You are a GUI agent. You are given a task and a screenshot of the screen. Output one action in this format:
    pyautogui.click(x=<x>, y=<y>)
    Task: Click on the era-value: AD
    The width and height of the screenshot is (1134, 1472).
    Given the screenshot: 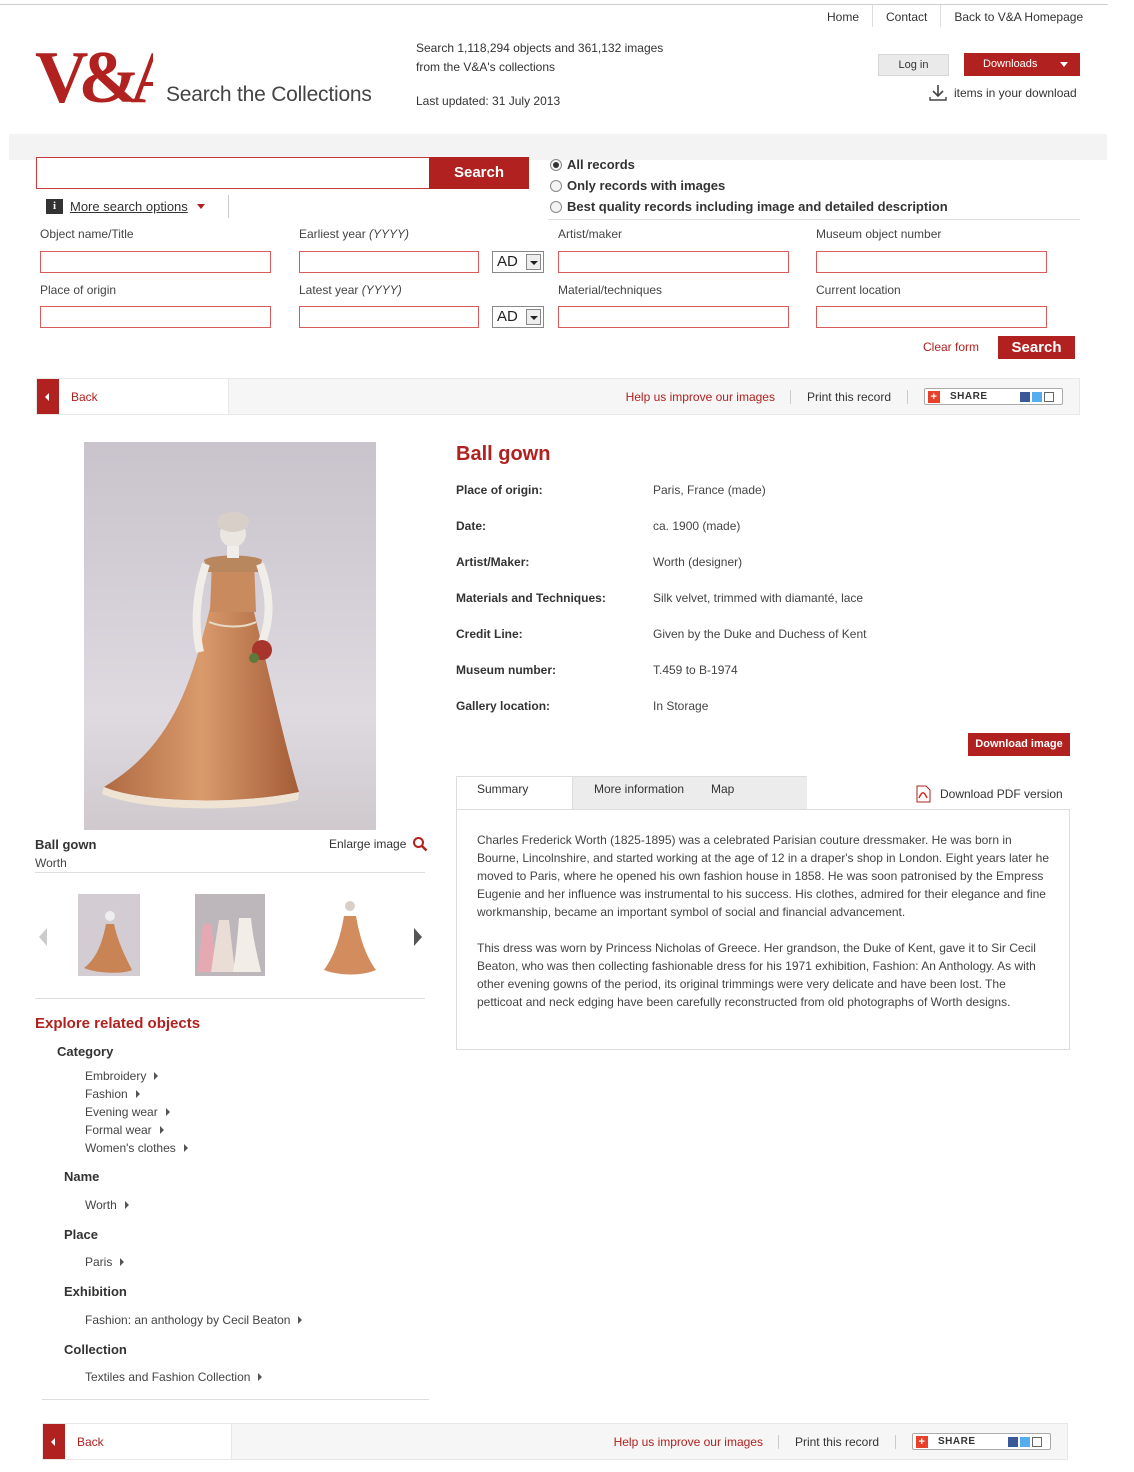 What is the action you would take?
    pyautogui.click(x=507, y=261)
    